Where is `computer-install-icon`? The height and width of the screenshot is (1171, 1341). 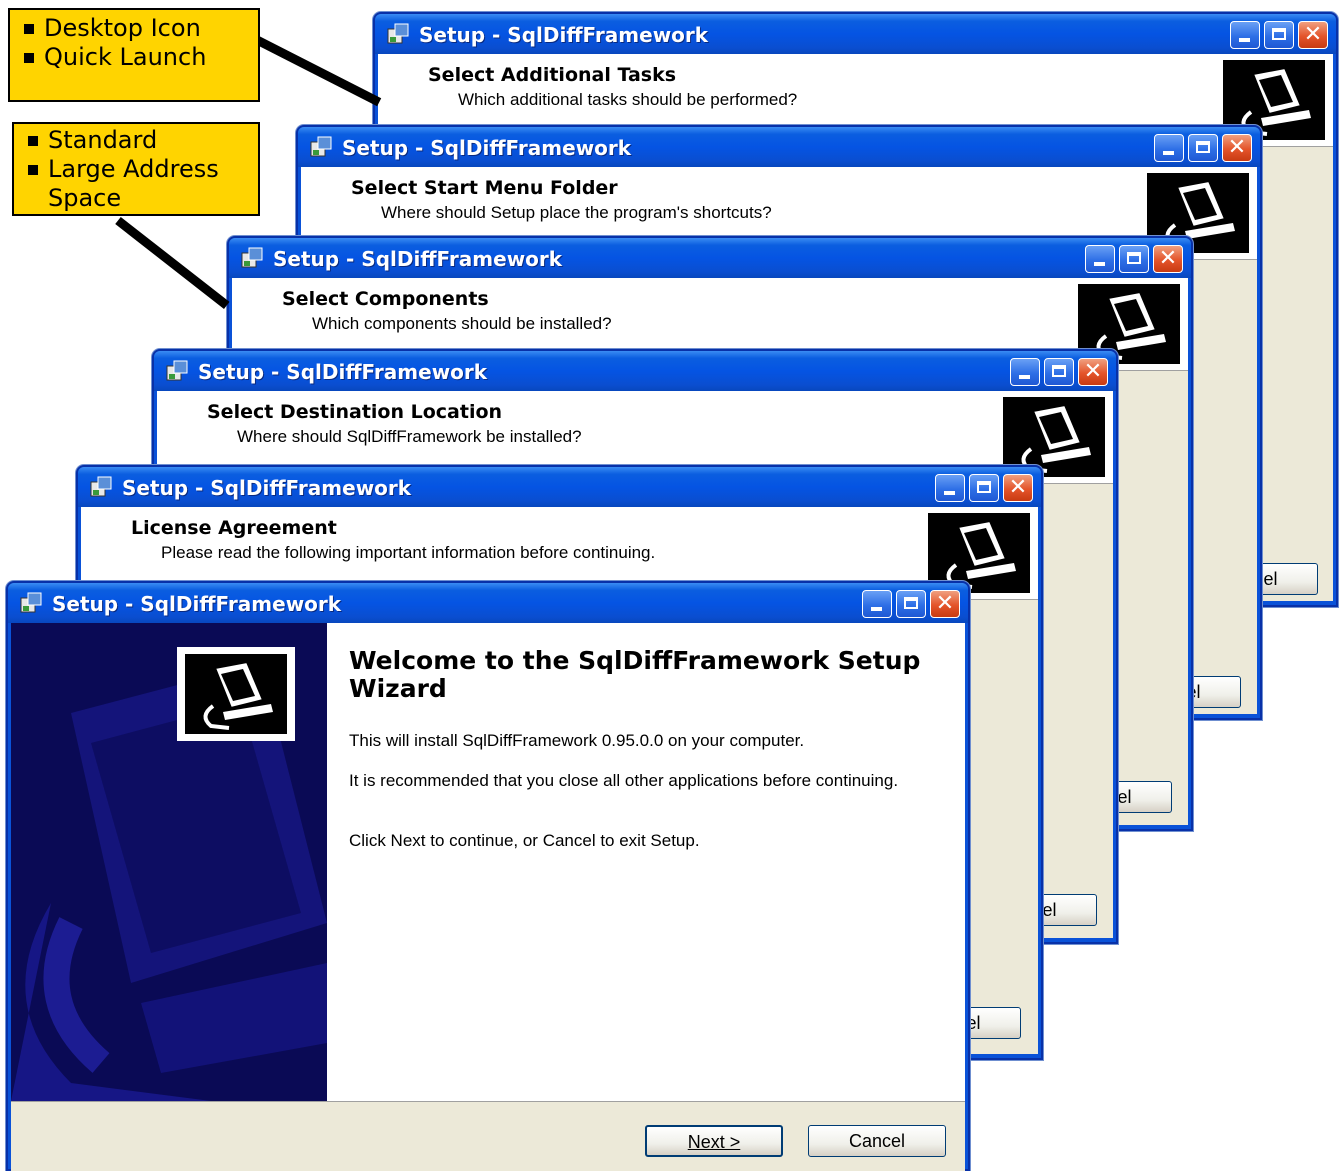 computer-install-icon is located at coordinates (236, 694).